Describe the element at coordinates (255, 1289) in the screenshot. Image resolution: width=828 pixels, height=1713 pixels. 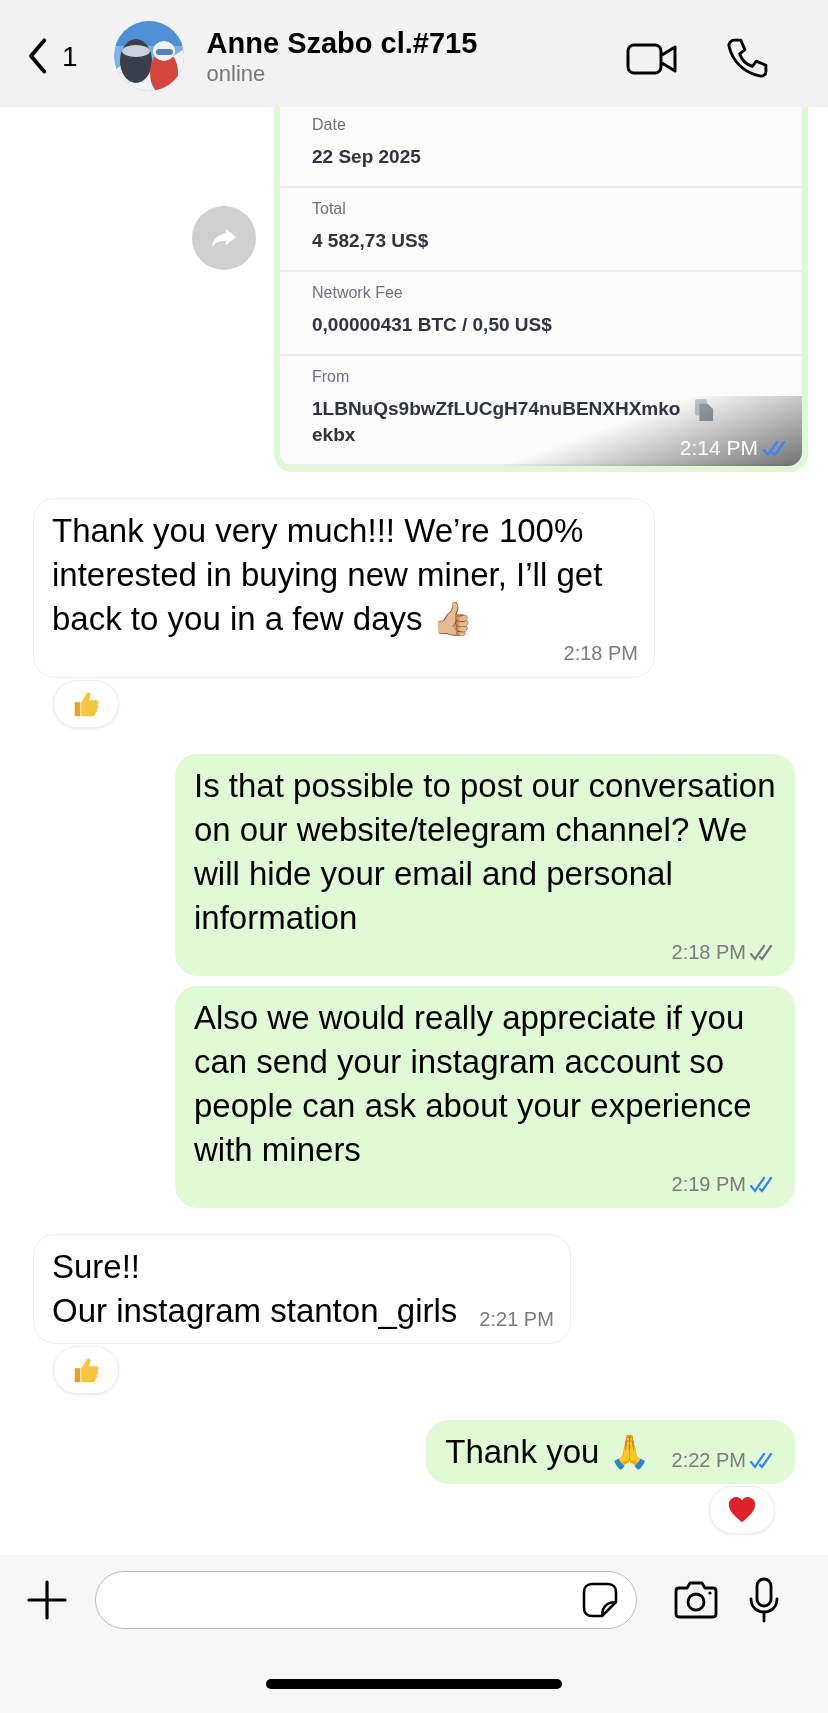
I see `message-text: Sure!! Our instagram stanton_girls` at that location.